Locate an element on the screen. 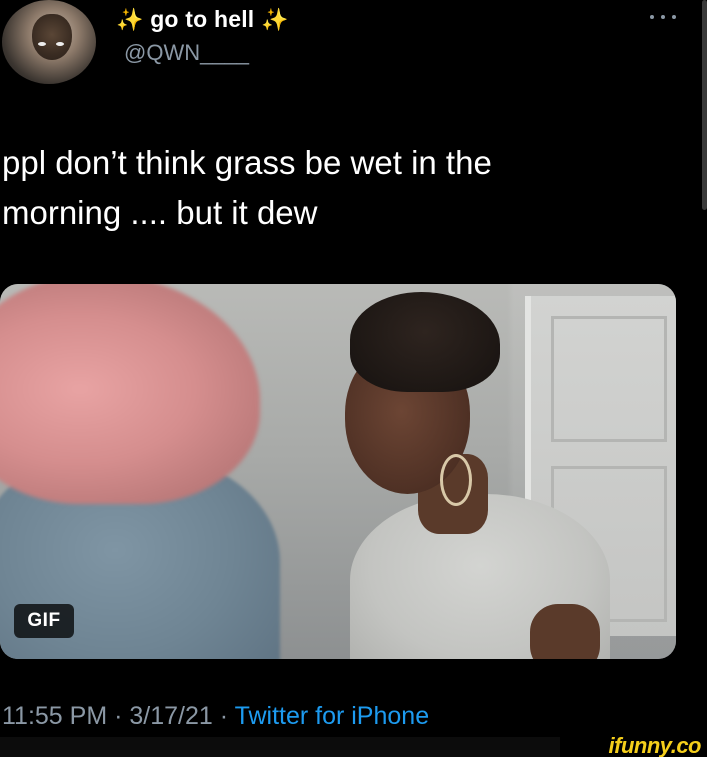  display-name-text: go to hell is located at coordinates (202, 19).